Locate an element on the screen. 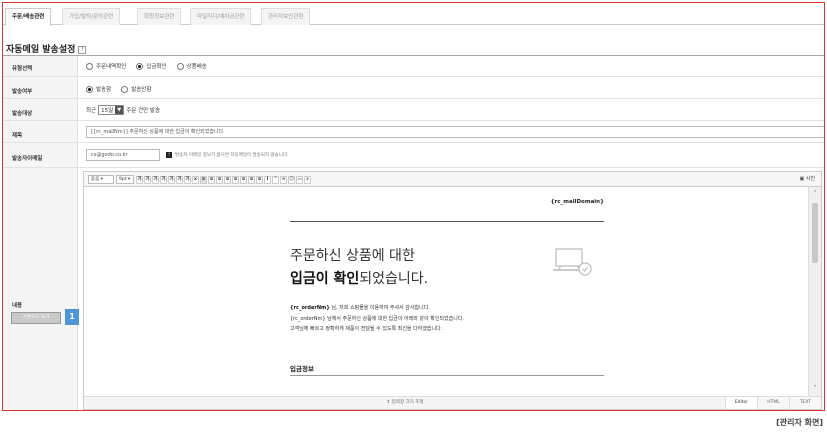 The height and width of the screenshot is (435, 827). tab-mileage-deposit: 마일리지/예치금관련 is located at coordinates (221, 16).